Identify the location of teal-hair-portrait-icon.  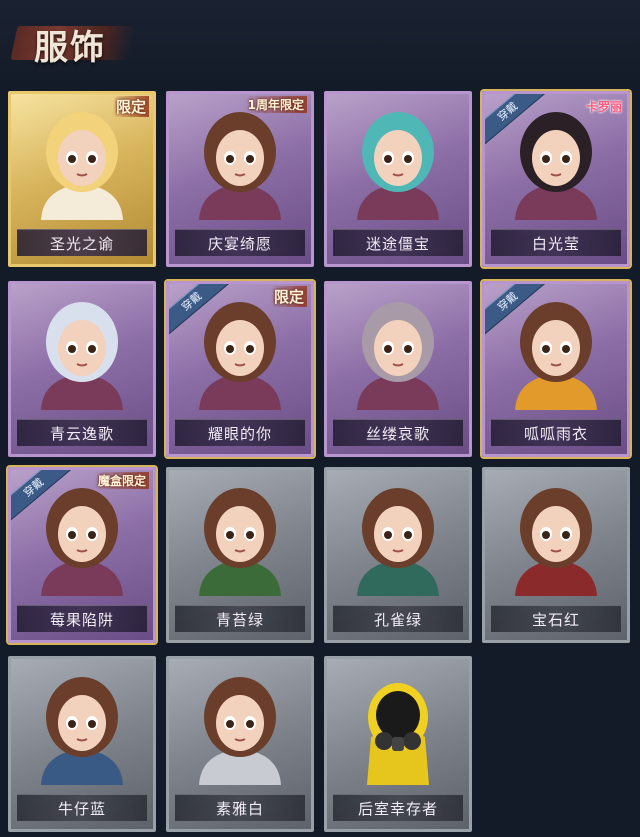
(398, 161).